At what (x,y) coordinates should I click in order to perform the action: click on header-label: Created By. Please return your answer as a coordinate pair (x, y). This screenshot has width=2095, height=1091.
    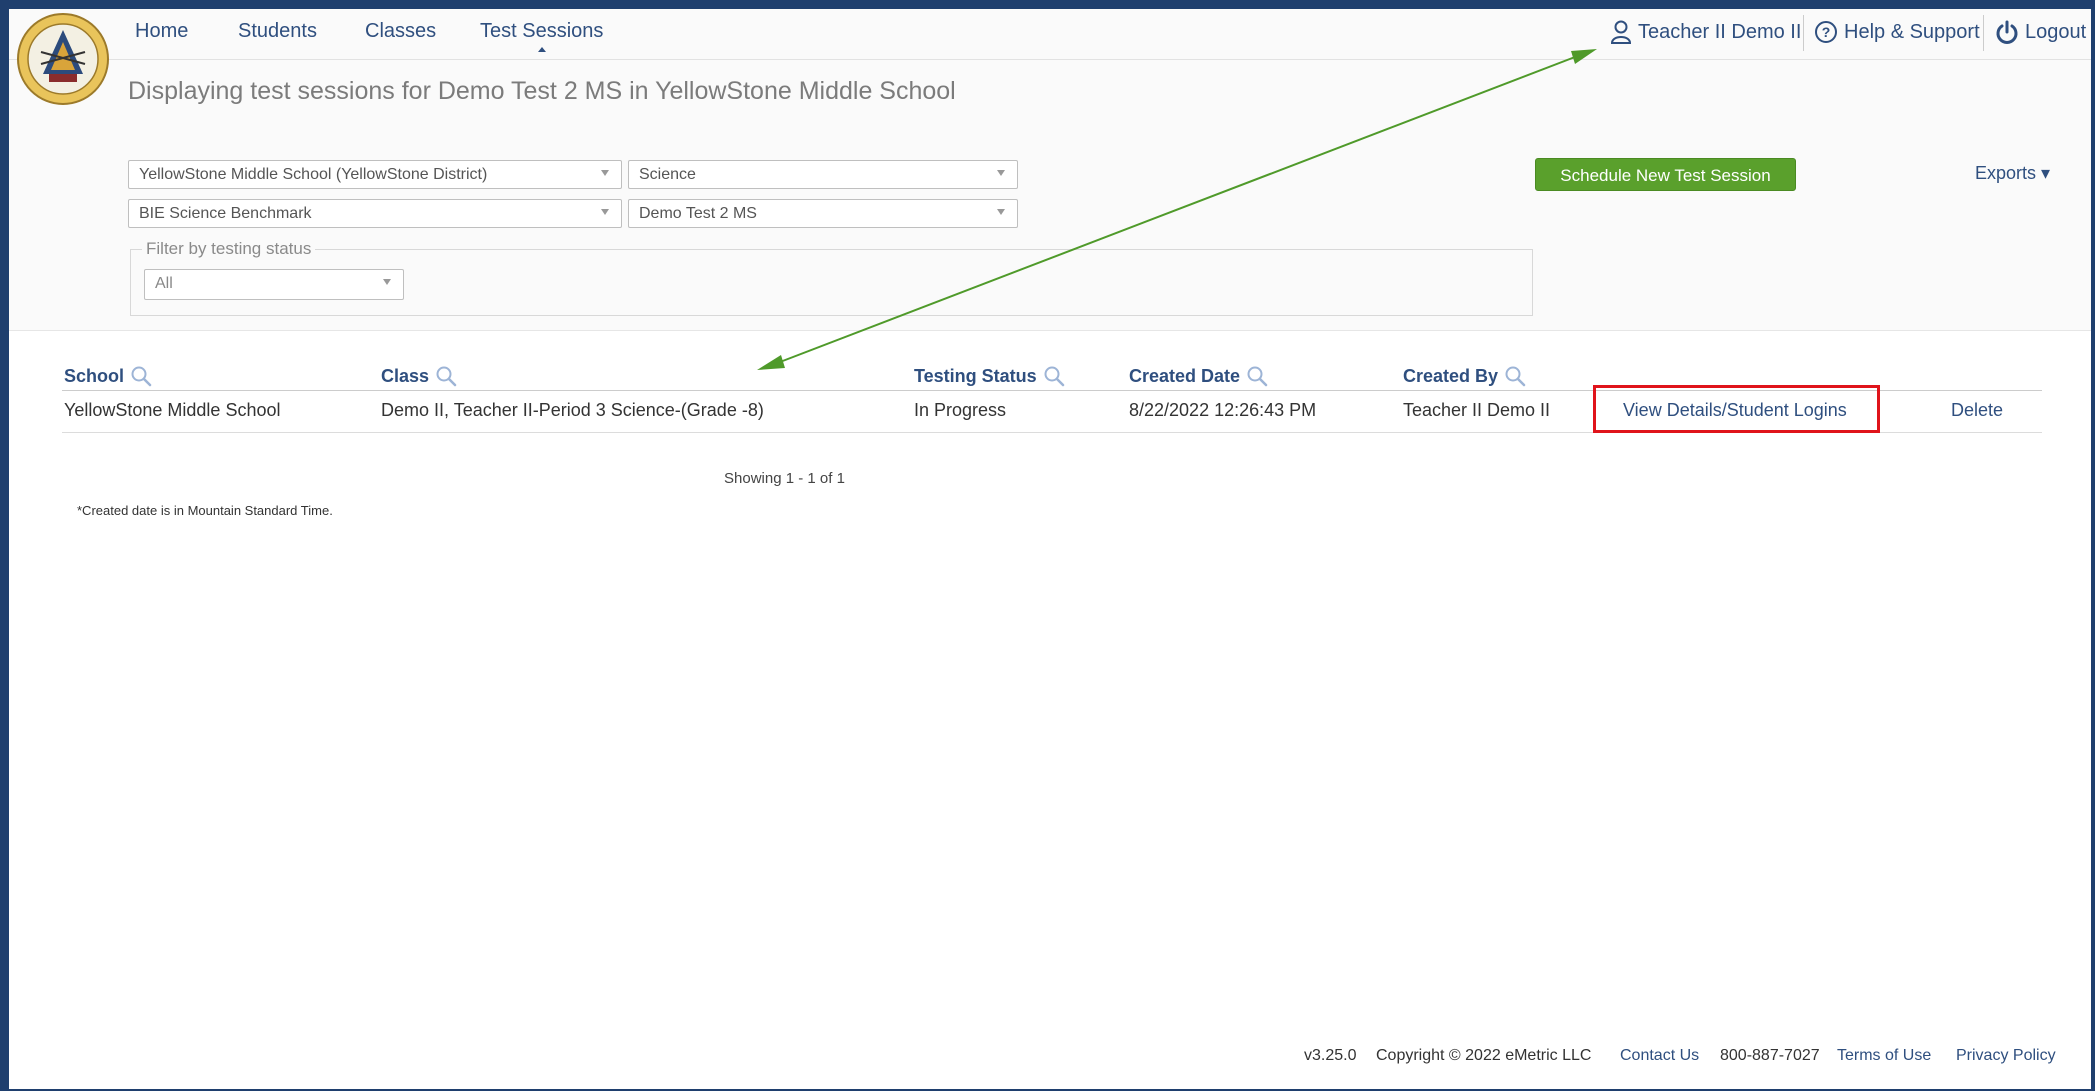
    Looking at the image, I should click on (1451, 375).